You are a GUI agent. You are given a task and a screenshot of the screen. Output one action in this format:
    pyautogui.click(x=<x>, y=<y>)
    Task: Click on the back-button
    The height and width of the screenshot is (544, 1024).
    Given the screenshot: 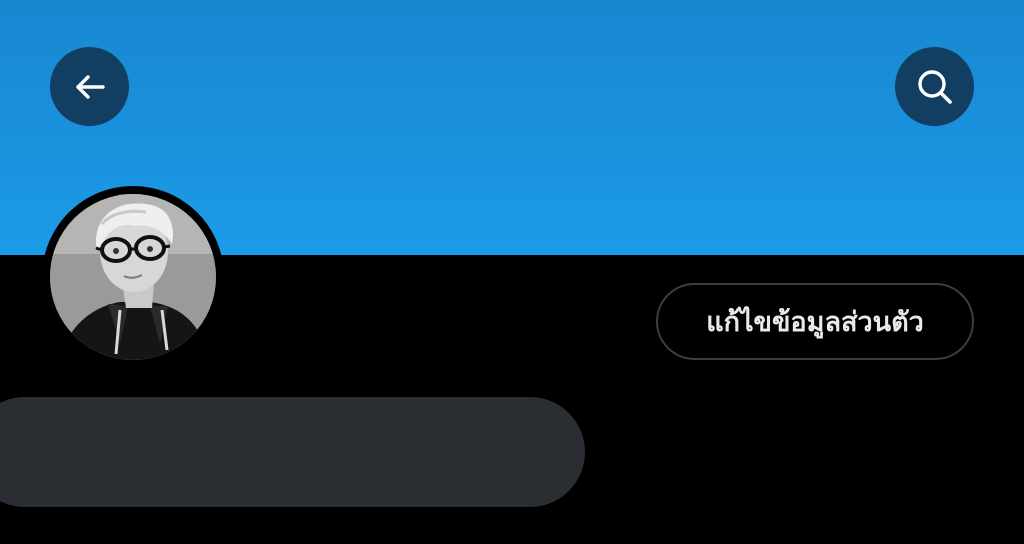 What is the action you would take?
    pyautogui.click(x=89, y=86)
    